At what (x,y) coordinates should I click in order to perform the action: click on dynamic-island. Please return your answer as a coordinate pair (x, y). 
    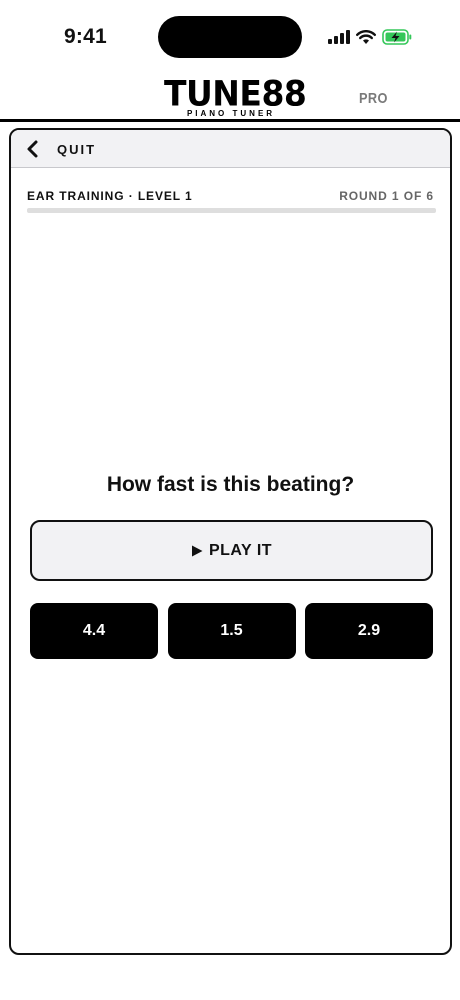
    Looking at the image, I should click on (230, 37).